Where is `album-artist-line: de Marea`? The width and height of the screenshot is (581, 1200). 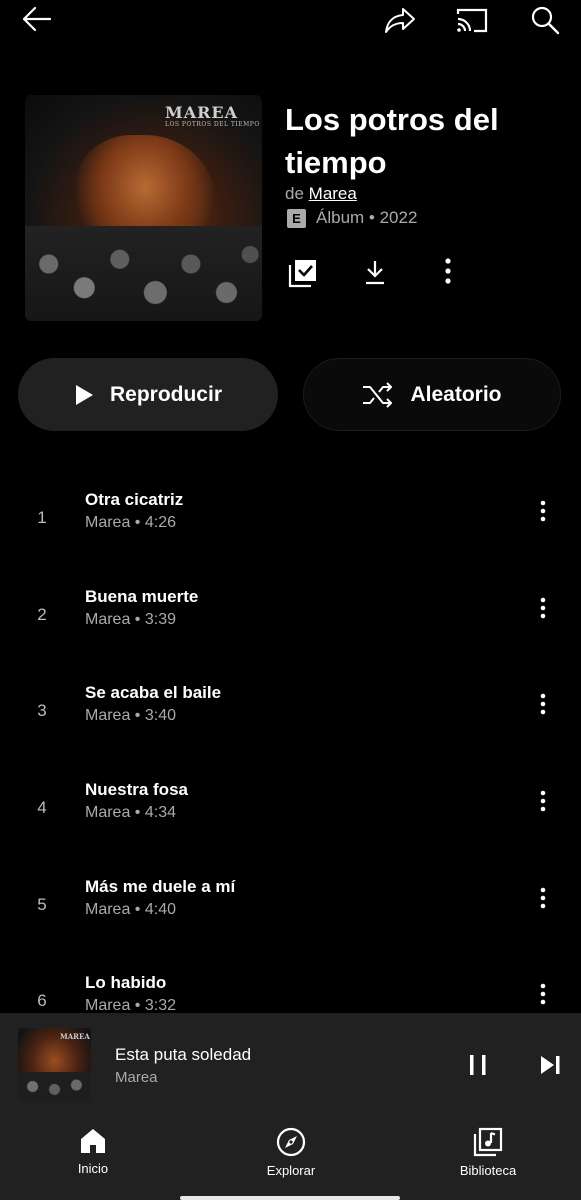 album-artist-line: de Marea is located at coordinates (321, 194).